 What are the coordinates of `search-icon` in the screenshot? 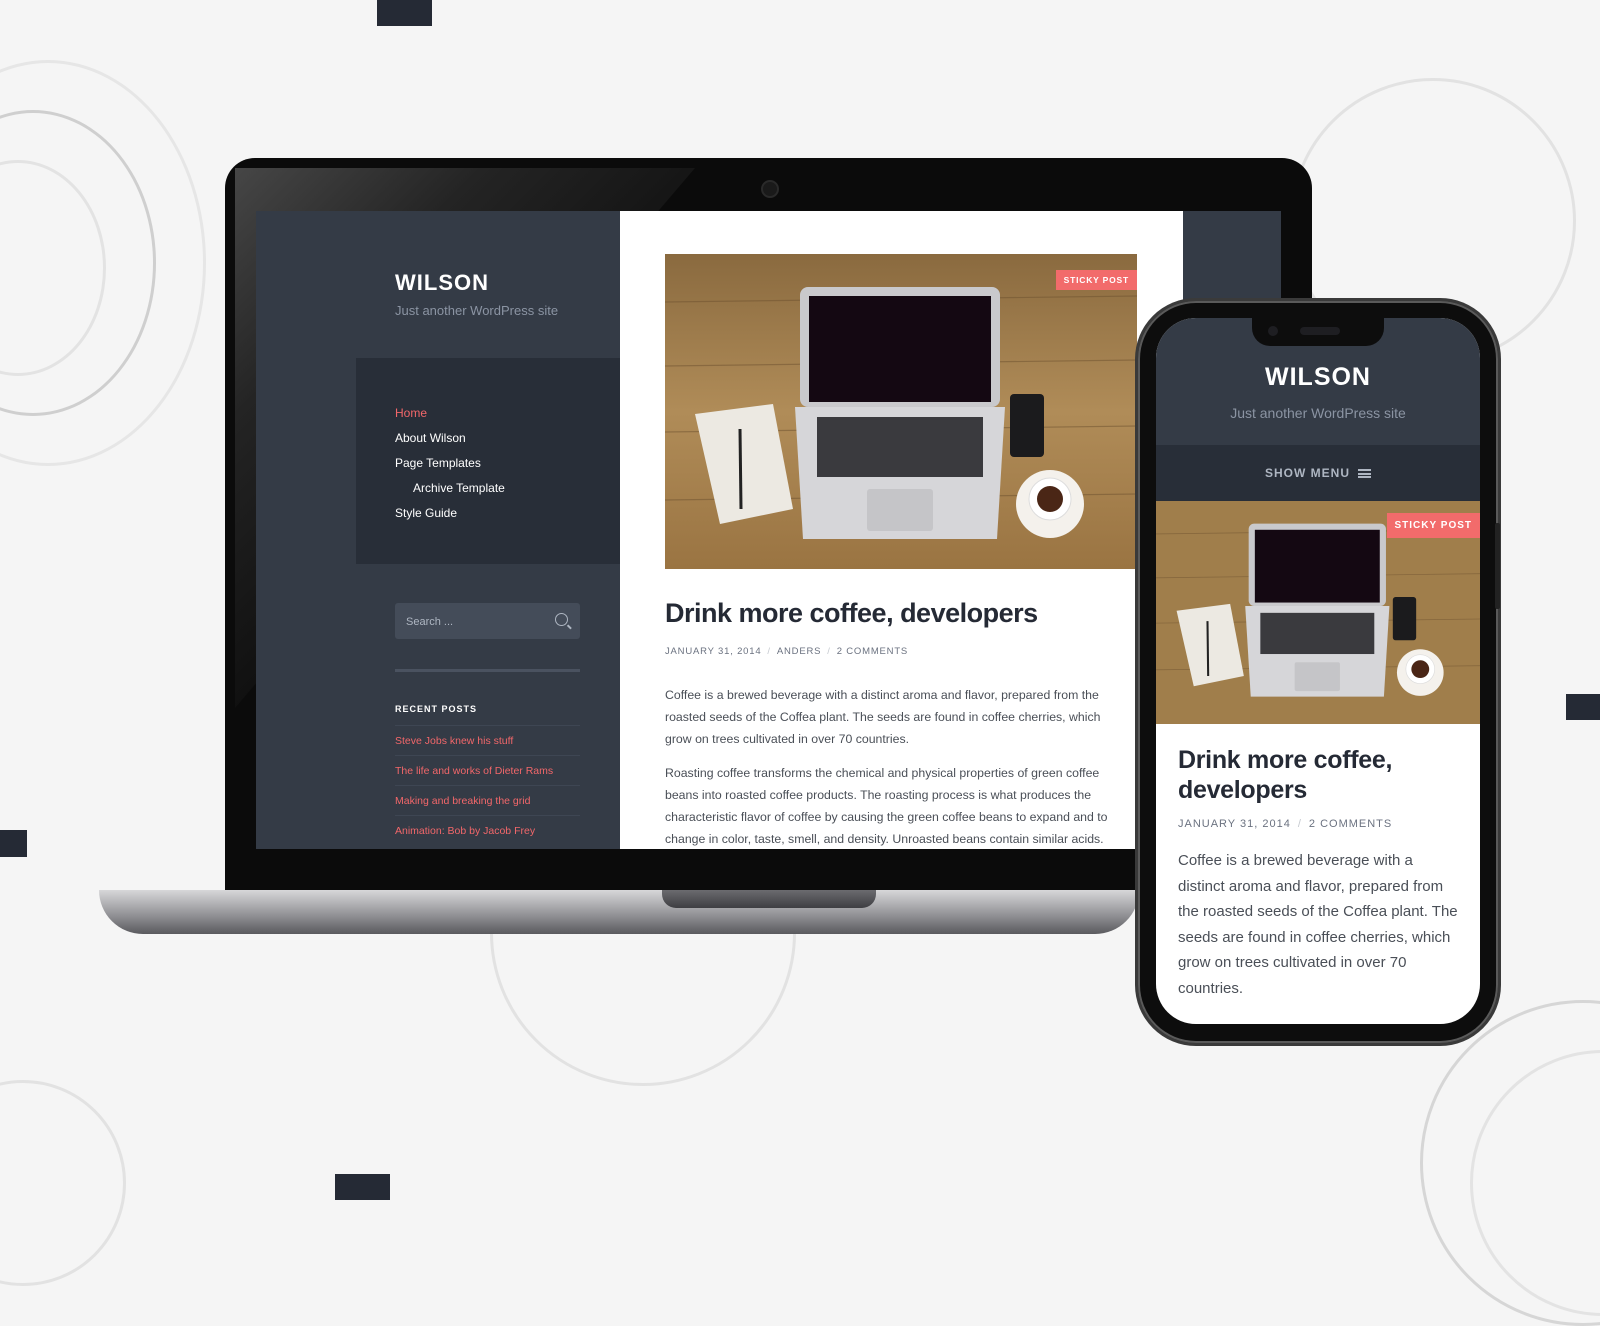 It's located at (561, 619).